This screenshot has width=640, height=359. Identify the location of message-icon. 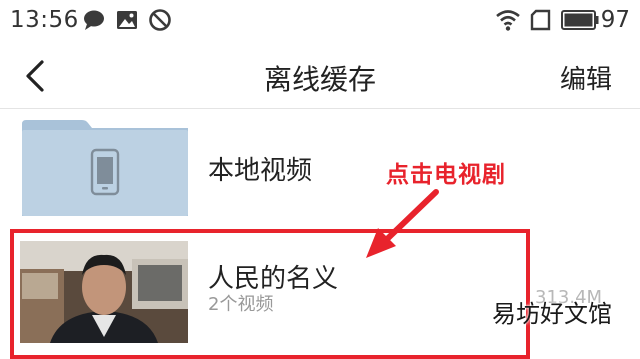
(94, 20).